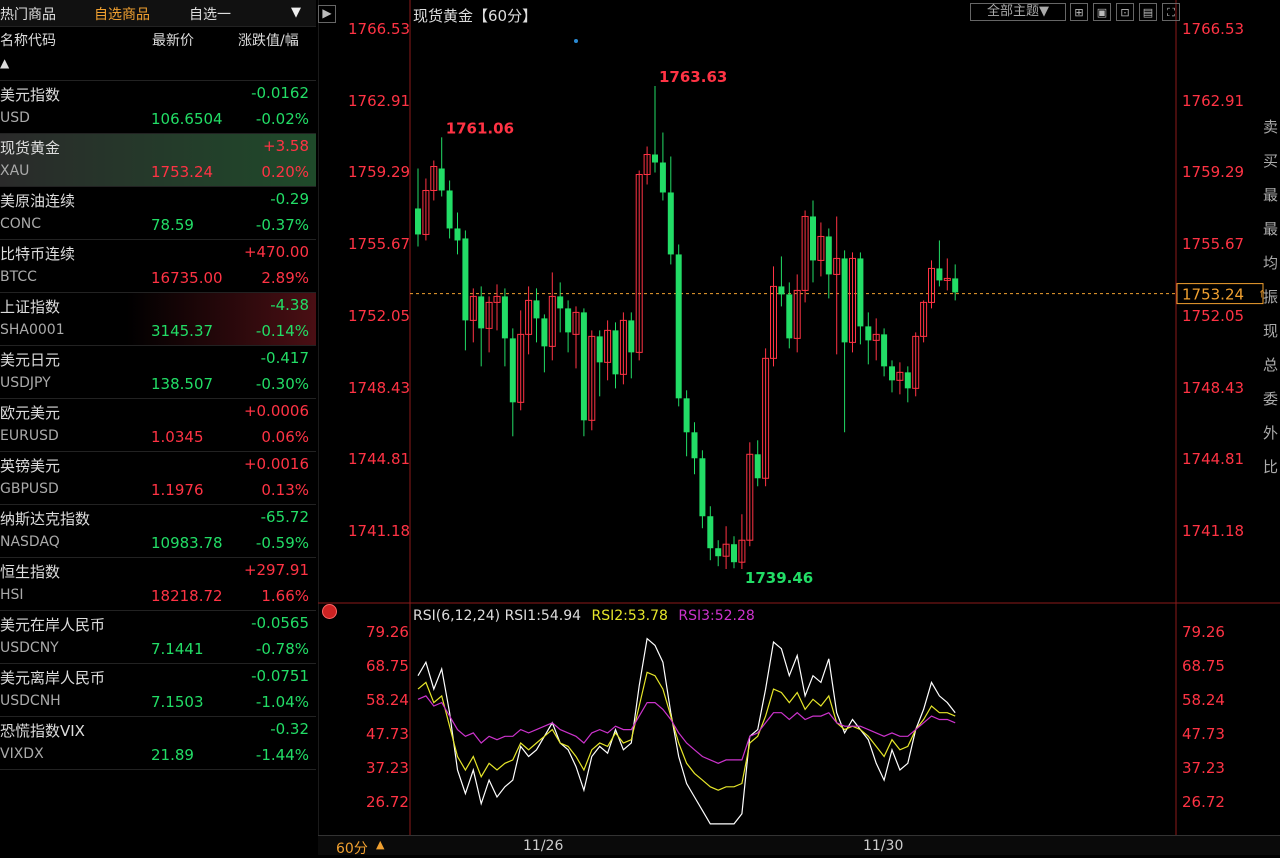  Describe the element at coordinates (177, 649) in the screenshot. I see `row-price: 7.1441` at that location.